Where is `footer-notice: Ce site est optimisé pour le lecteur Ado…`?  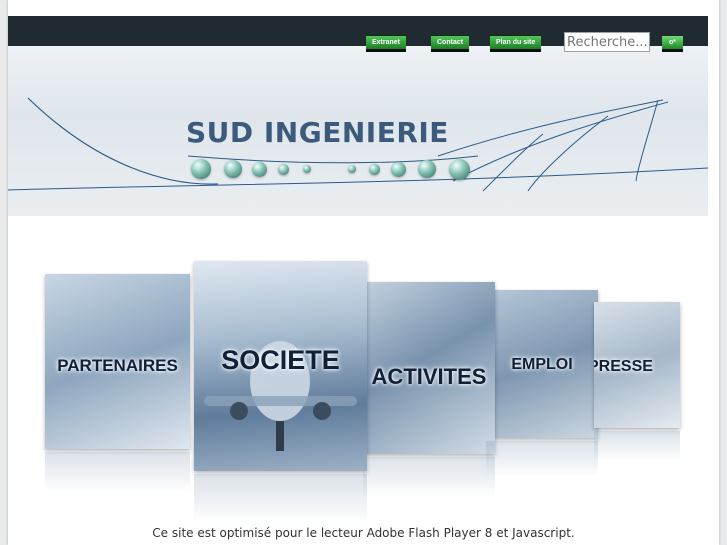 footer-notice: Ce site est optimisé pour le lecteur Ado… is located at coordinates (363, 533).